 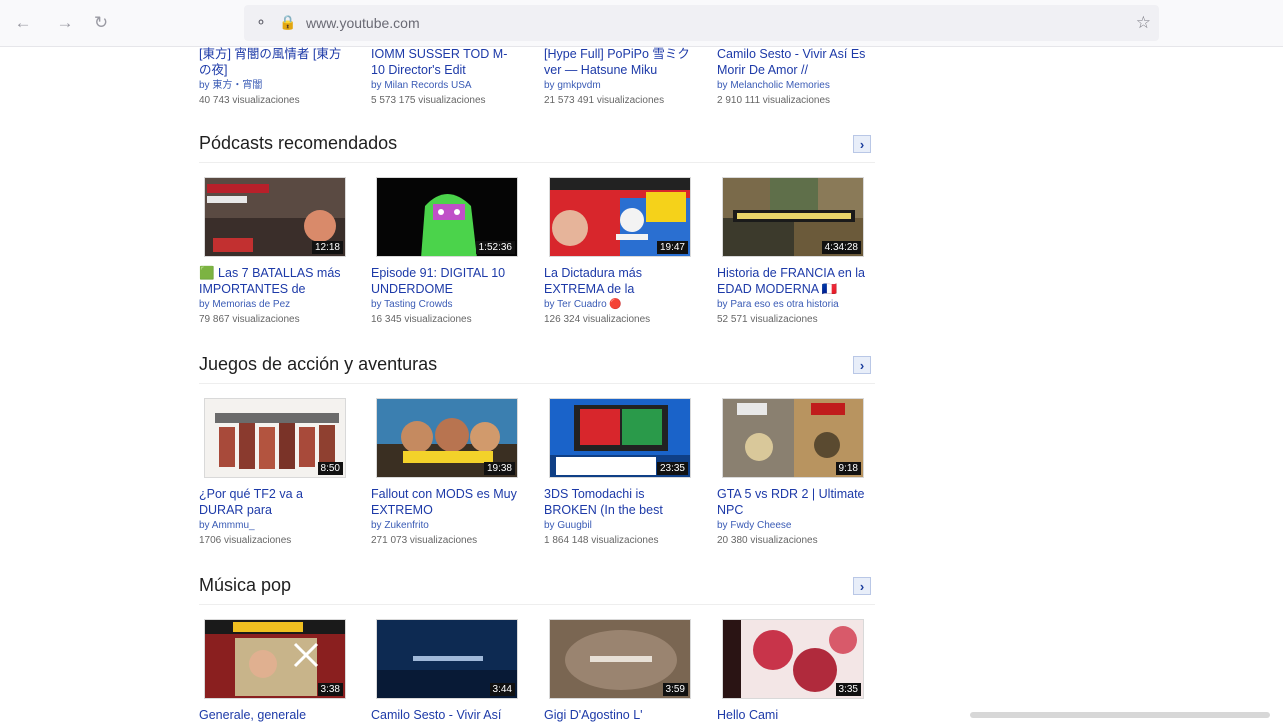 I want to click on video-thumbnail: 4:34:28, so click(x=793, y=217).